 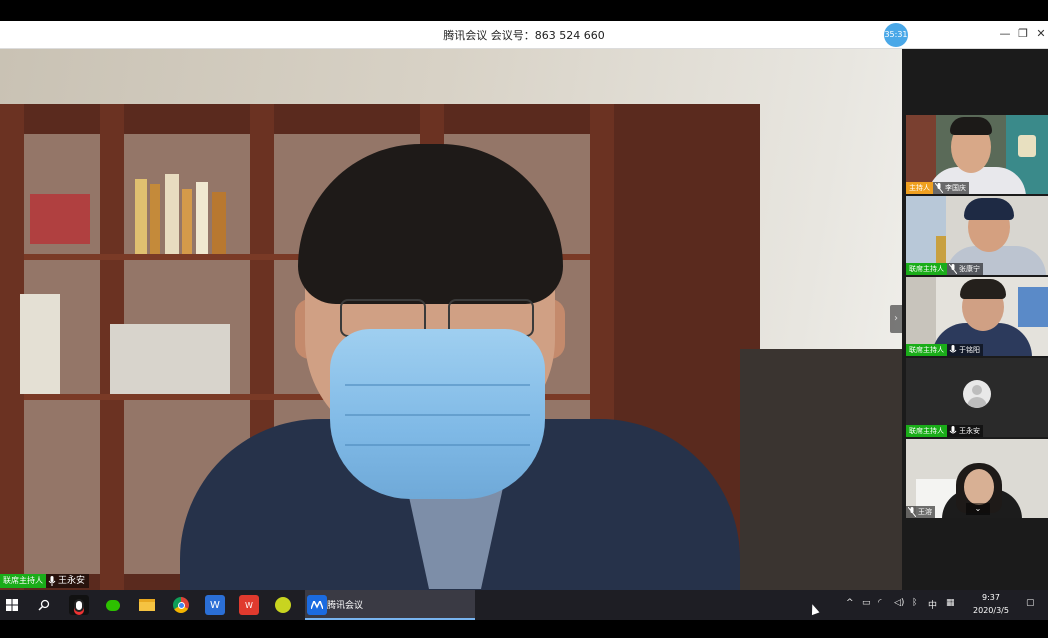 I want to click on tencent-meeting-icon, so click(x=317, y=605).